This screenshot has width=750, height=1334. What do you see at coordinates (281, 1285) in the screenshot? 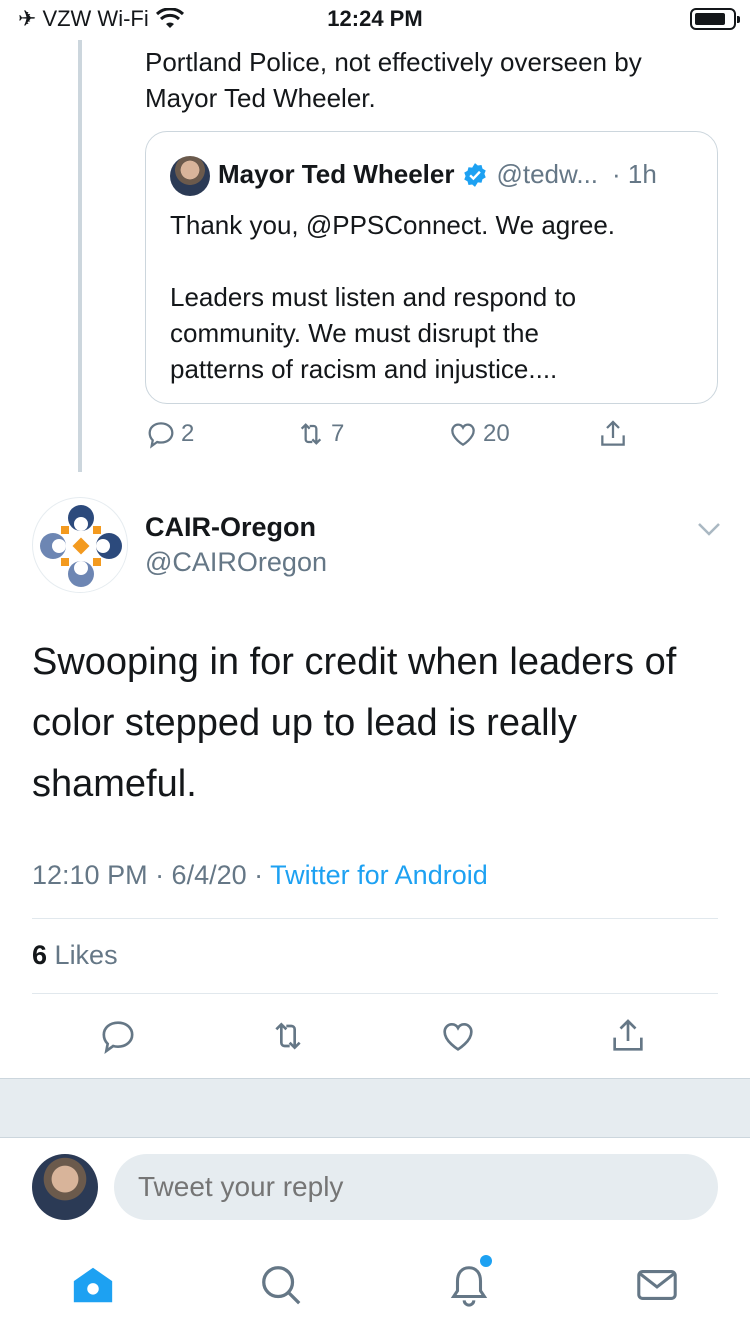
I see `search-icon` at bounding box center [281, 1285].